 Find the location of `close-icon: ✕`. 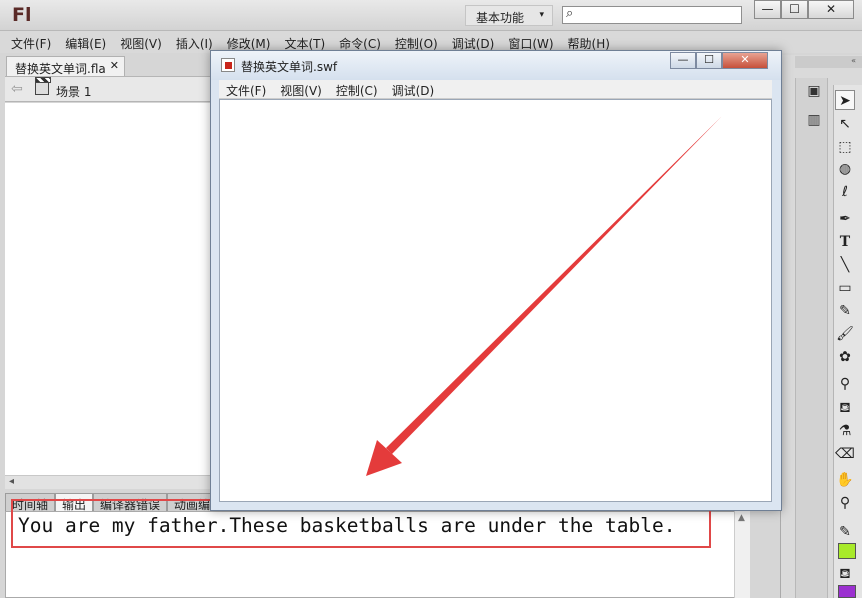

close-icon: ✕ is located at coordinates (114, 65).